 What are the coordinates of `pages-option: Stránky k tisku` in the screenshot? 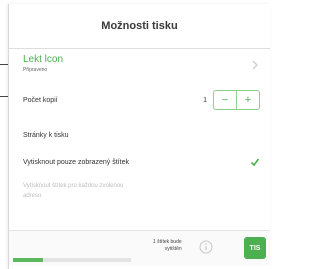 It's located at (141, 132).